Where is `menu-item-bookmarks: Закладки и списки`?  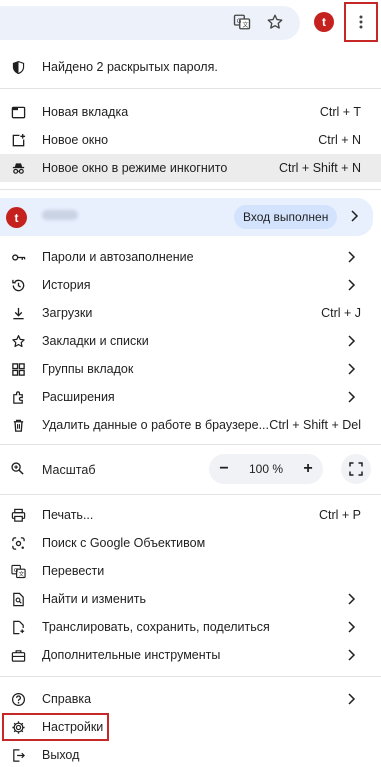
menu-item-bookmarks: Закладки и списки is located at coordinates (190, 341).